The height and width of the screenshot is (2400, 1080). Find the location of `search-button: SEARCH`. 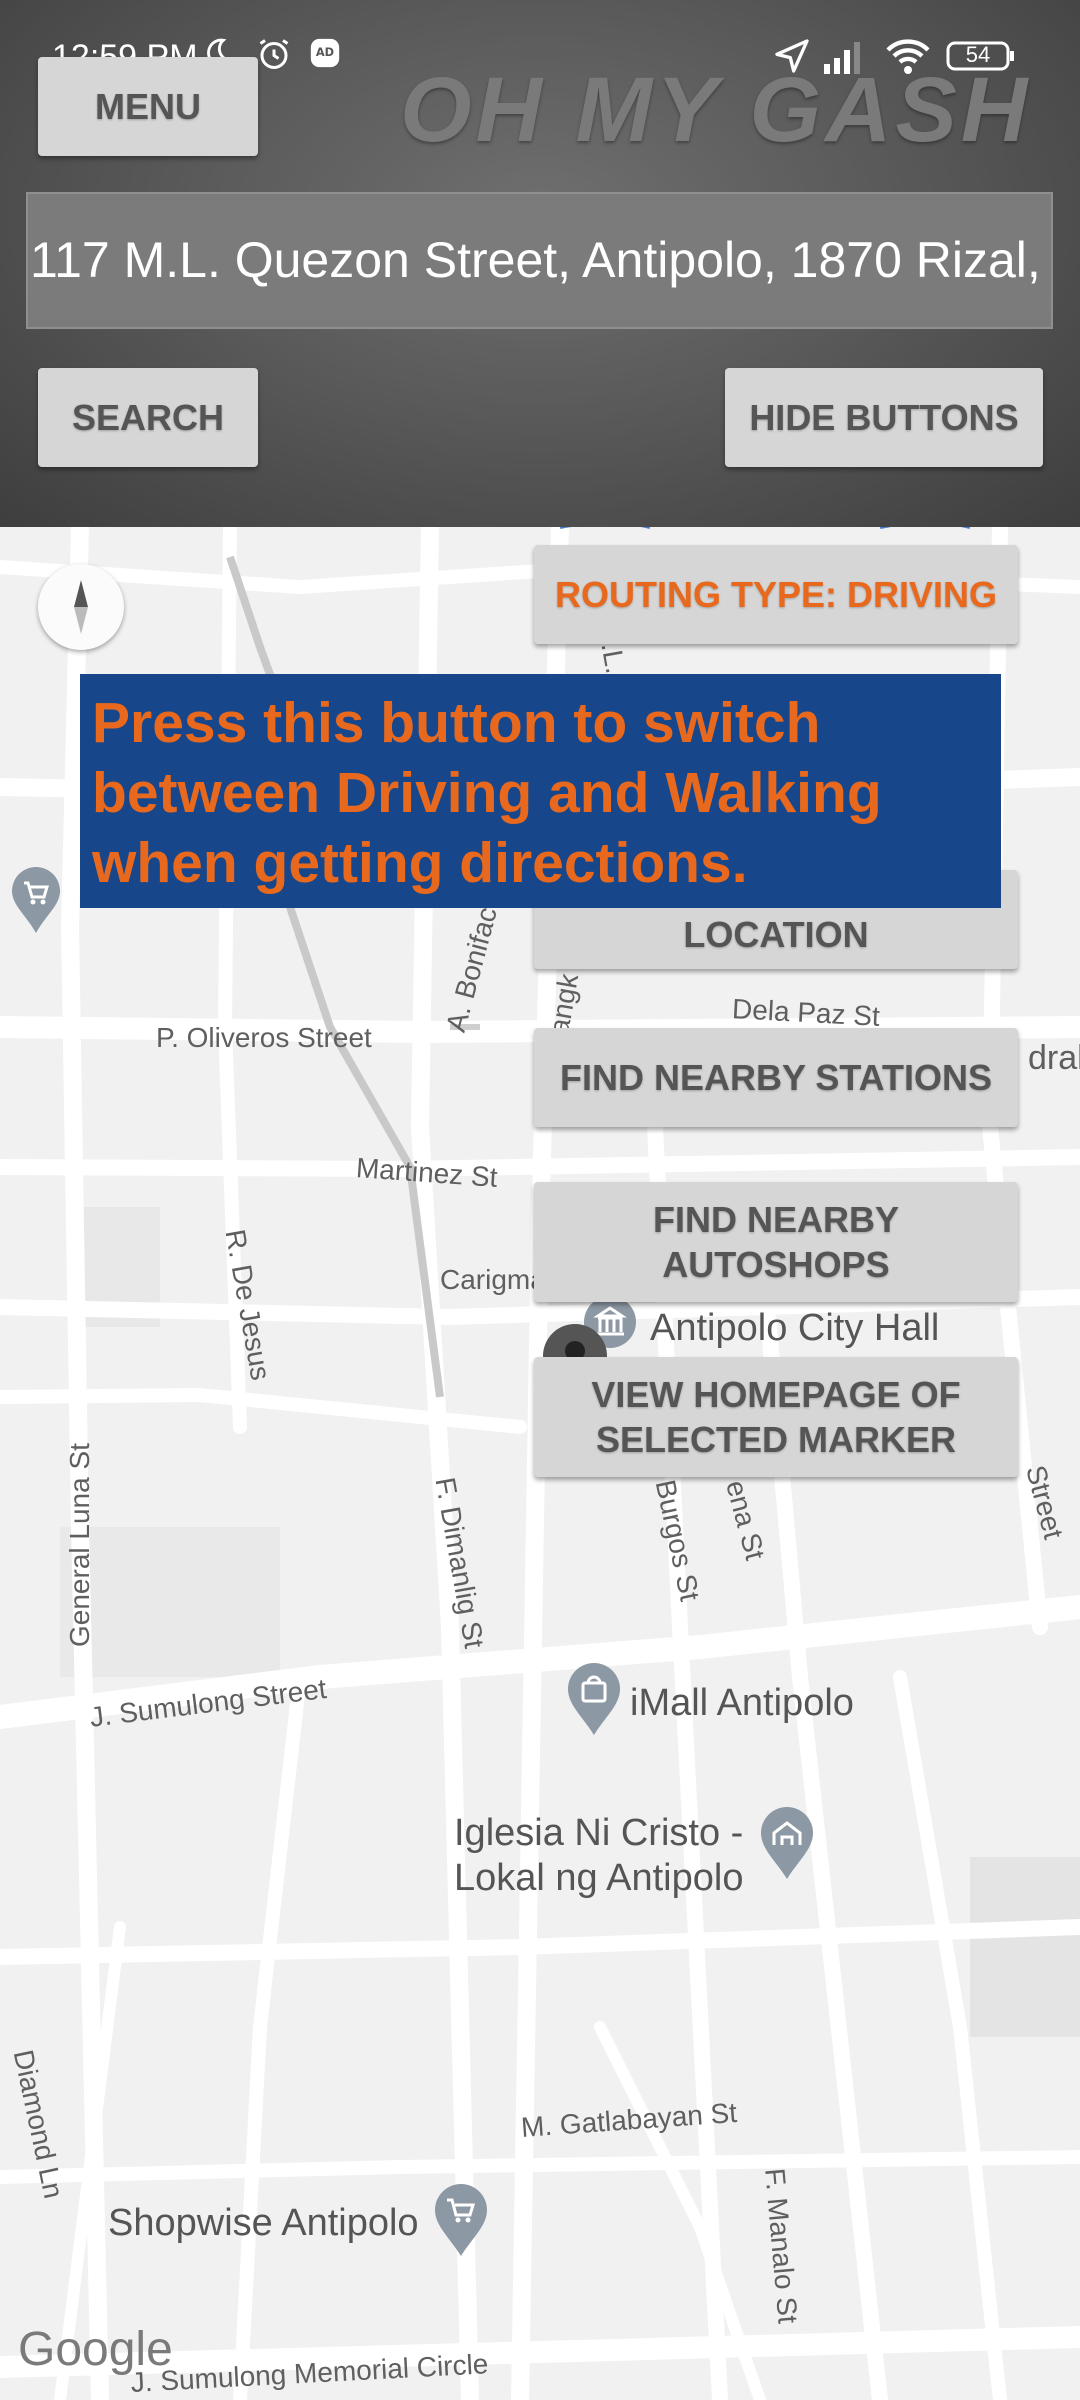

search-button: SEARCH is located at coordinates (148, 417).